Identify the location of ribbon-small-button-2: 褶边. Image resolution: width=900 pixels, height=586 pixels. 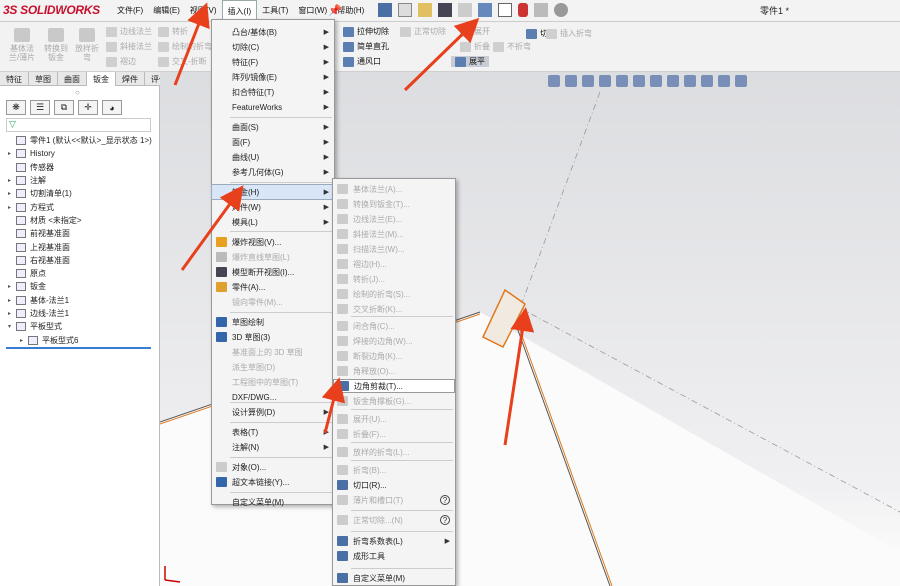
(121, 61).